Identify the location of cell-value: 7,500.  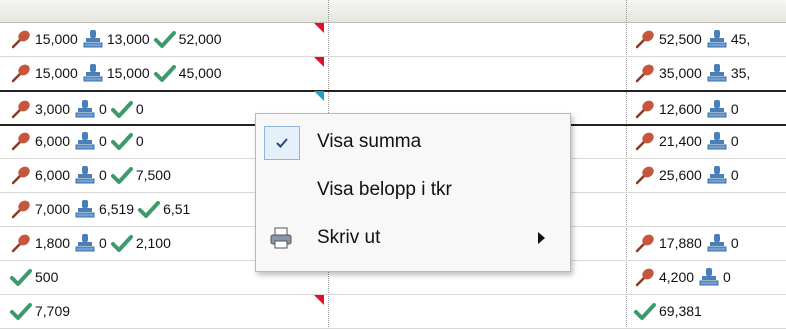
(153, 175).